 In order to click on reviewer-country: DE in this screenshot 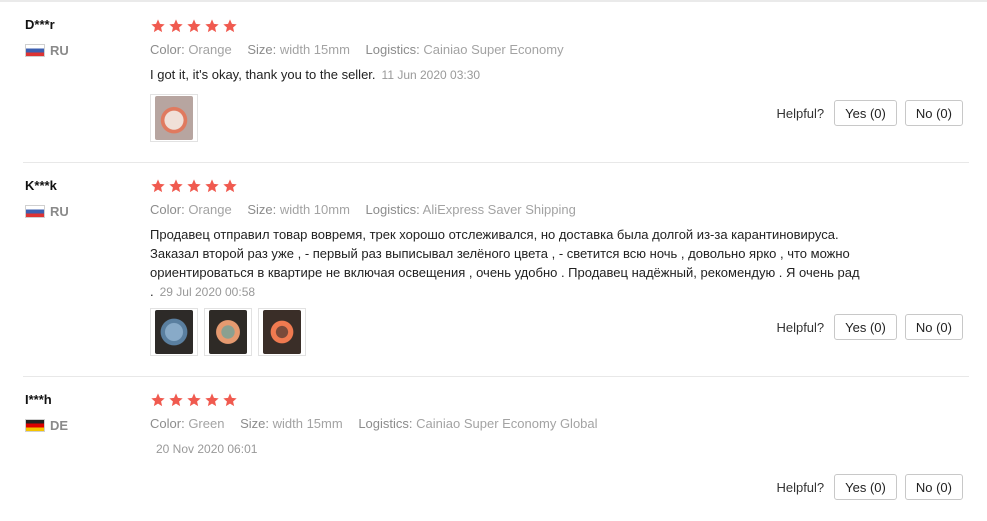, I will do `click(46, 425)`.